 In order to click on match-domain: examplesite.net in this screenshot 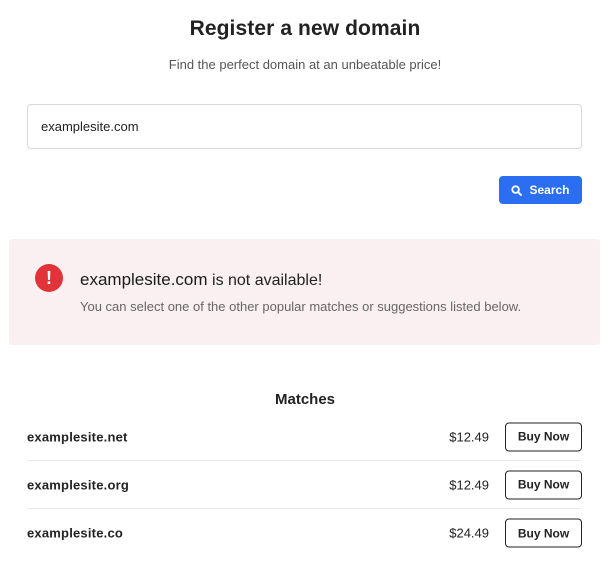, I will do `click(77, 436)`.